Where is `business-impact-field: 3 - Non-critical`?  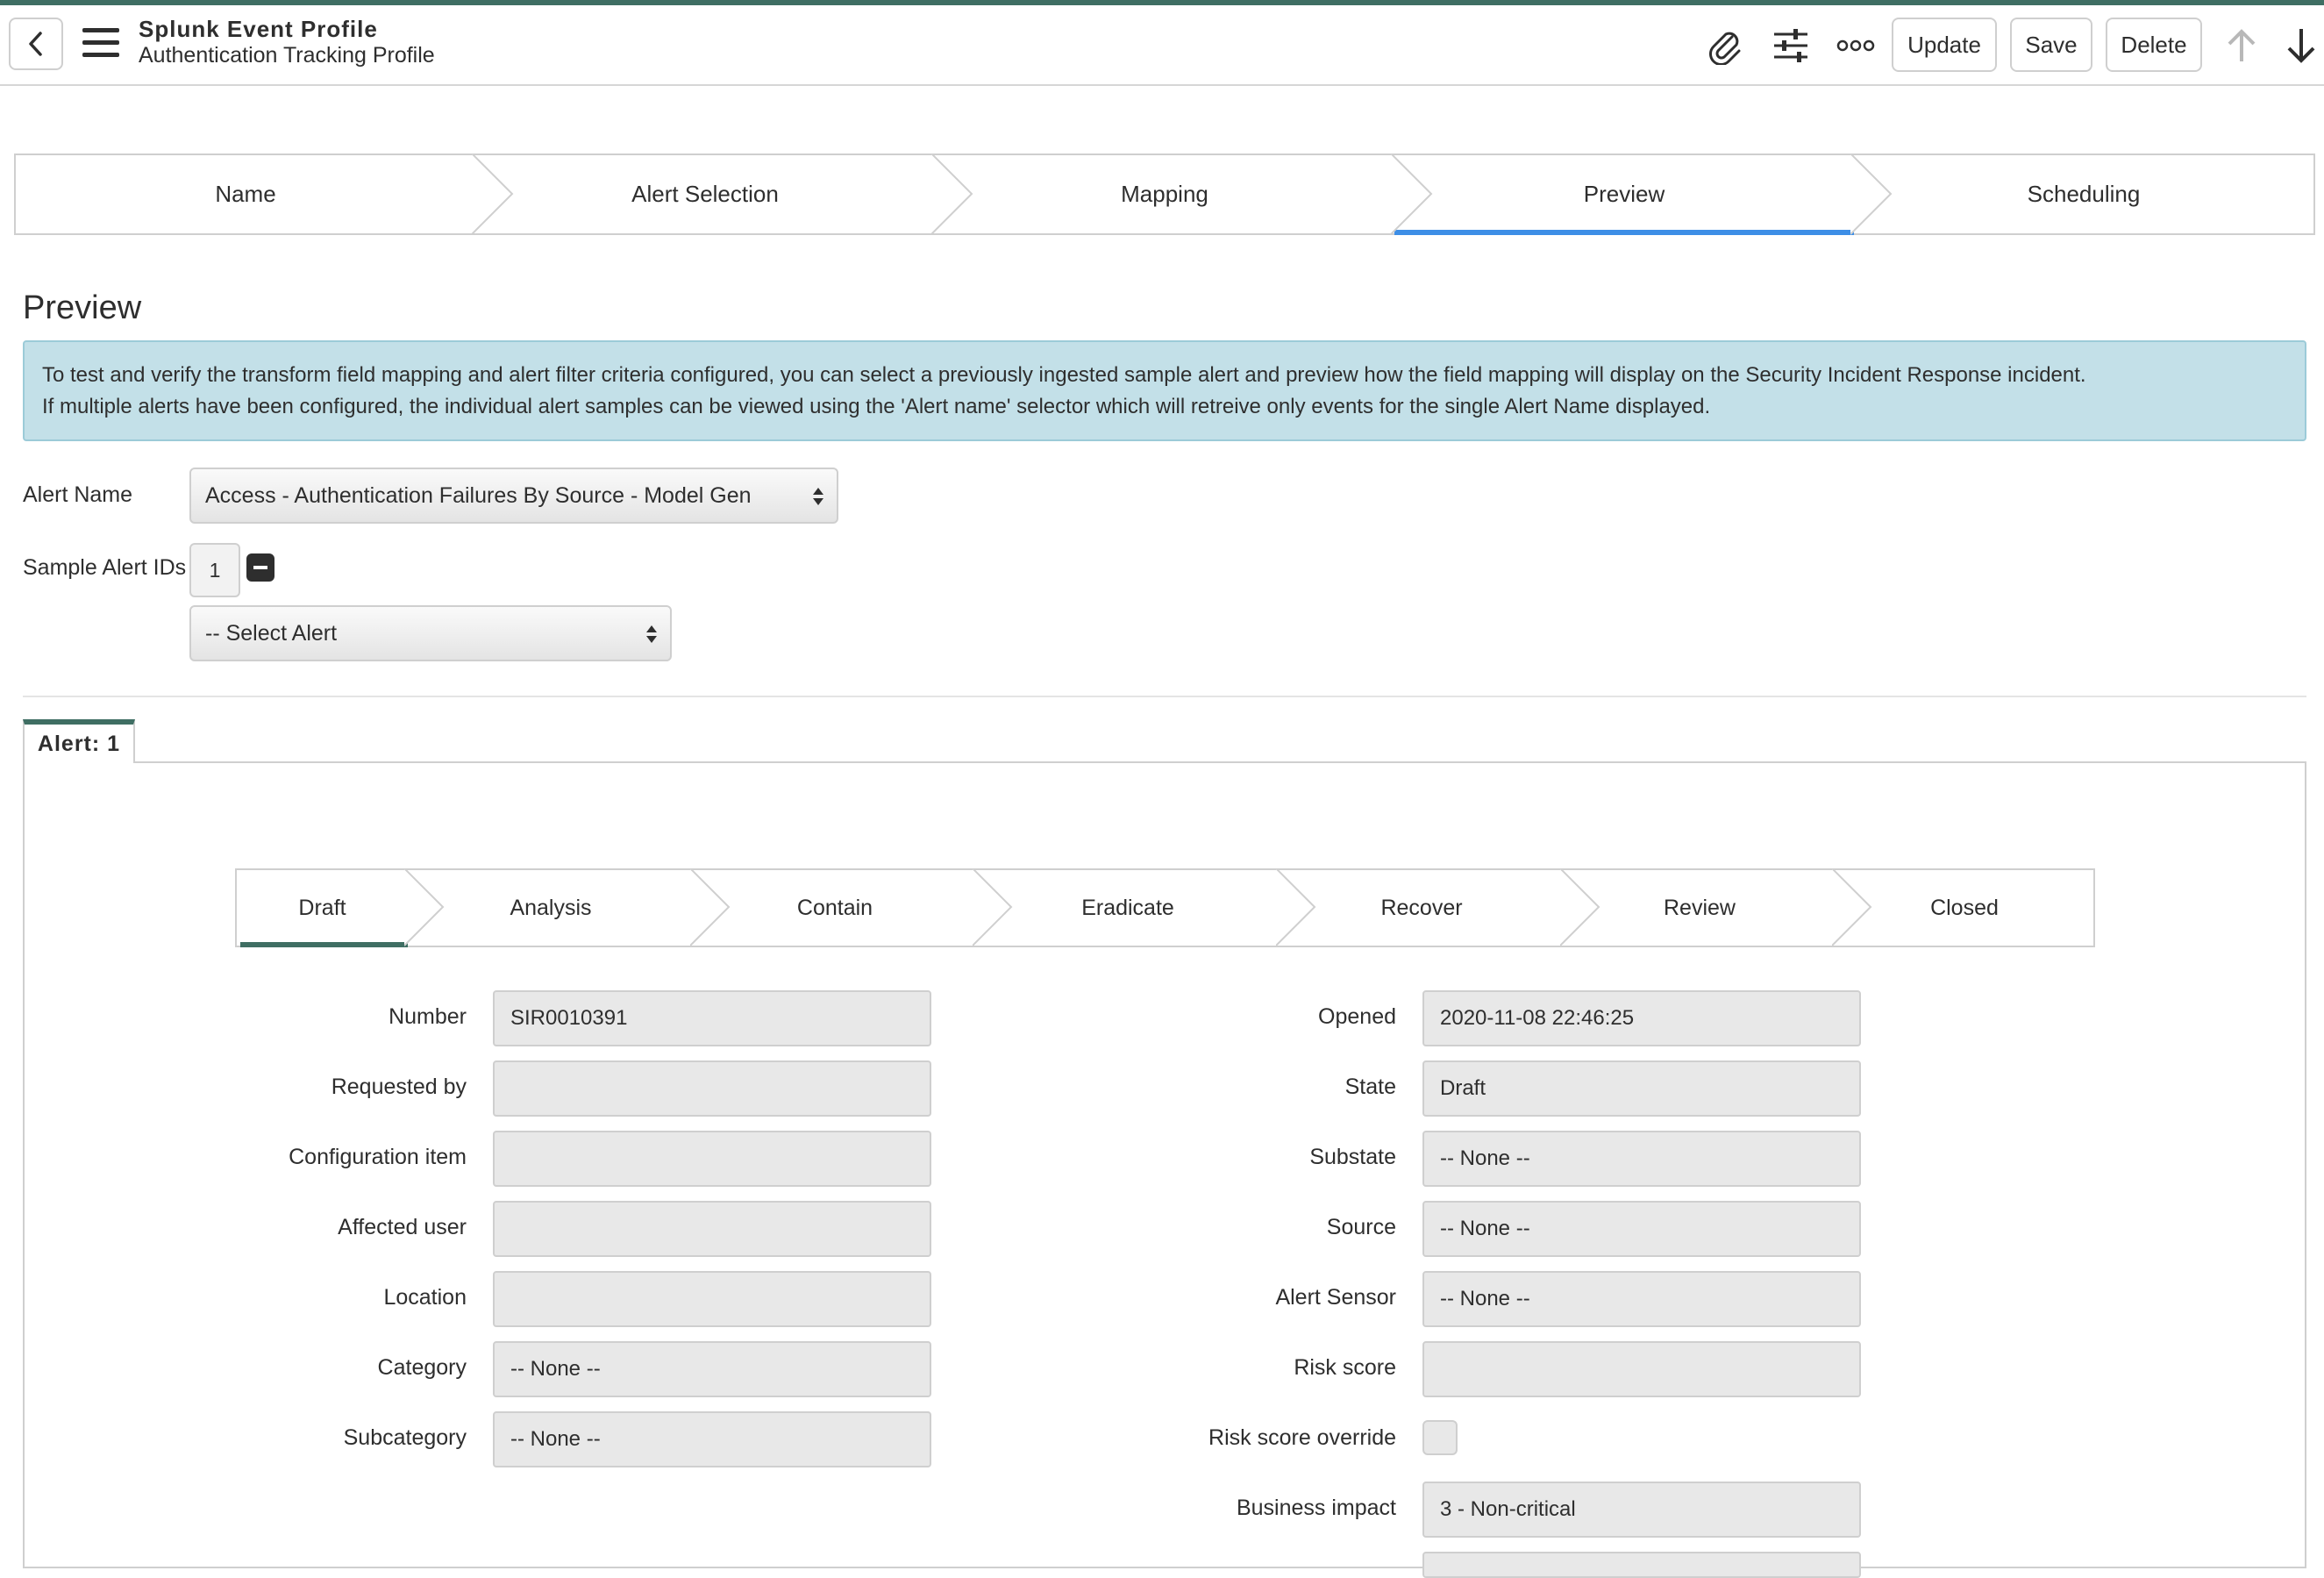 business-impact-field: 3 - Non-critical is located at coordinates (1641, 1510).